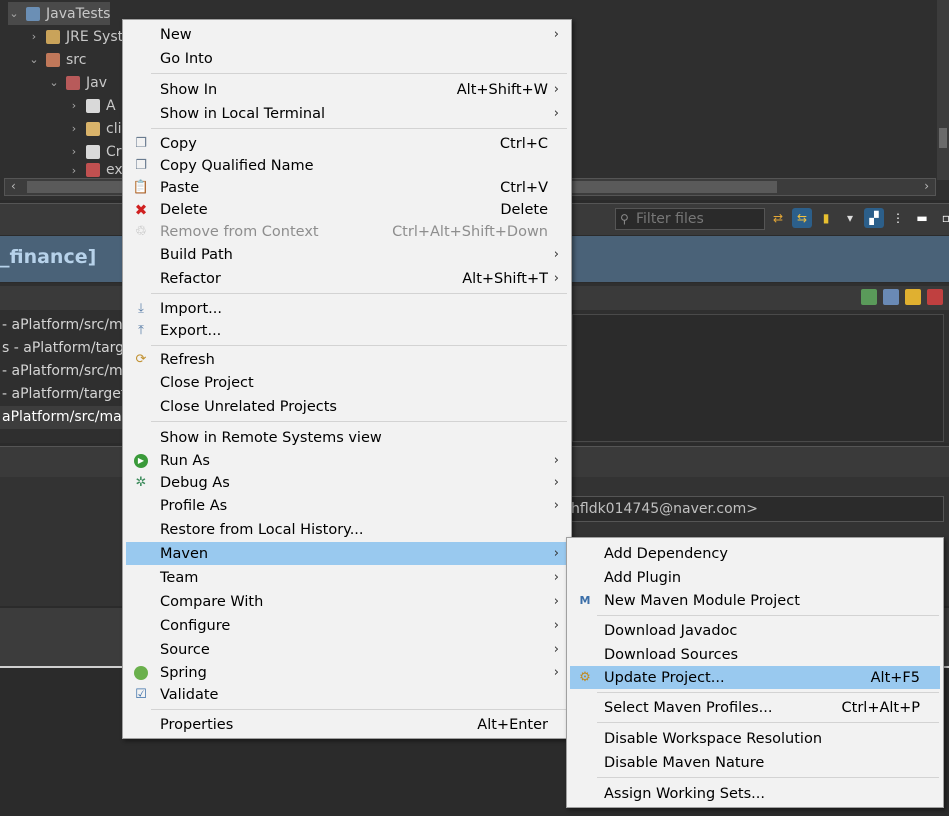 This screenshot has height=816, width=949. Describe the element at coordinates (755, 553) in the screenshot. I see `menu-item-add-dependency: Add Dependency` at that location.